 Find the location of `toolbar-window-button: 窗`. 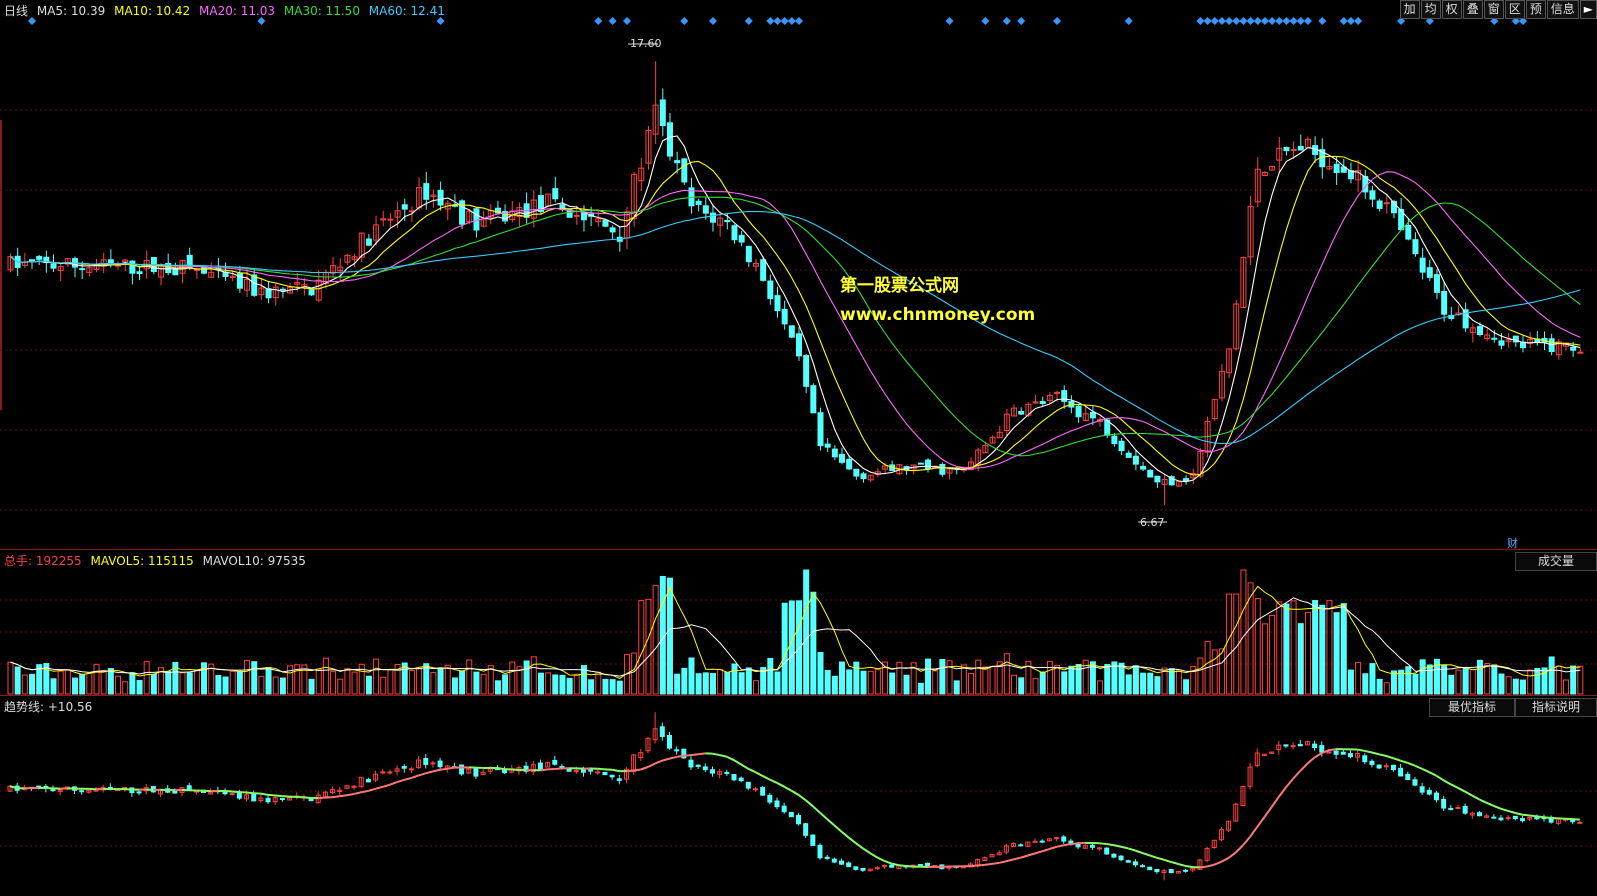

toolbar-window-button: 窗 is located at coordinates (1493, 9).